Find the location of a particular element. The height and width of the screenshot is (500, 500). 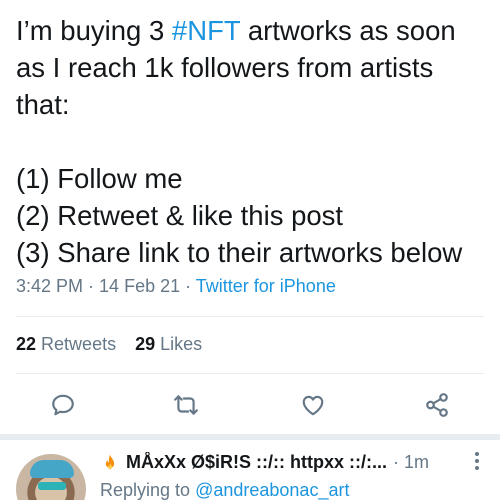

retweets-stat: 22 Retweets is located at coordinates (66, 344).